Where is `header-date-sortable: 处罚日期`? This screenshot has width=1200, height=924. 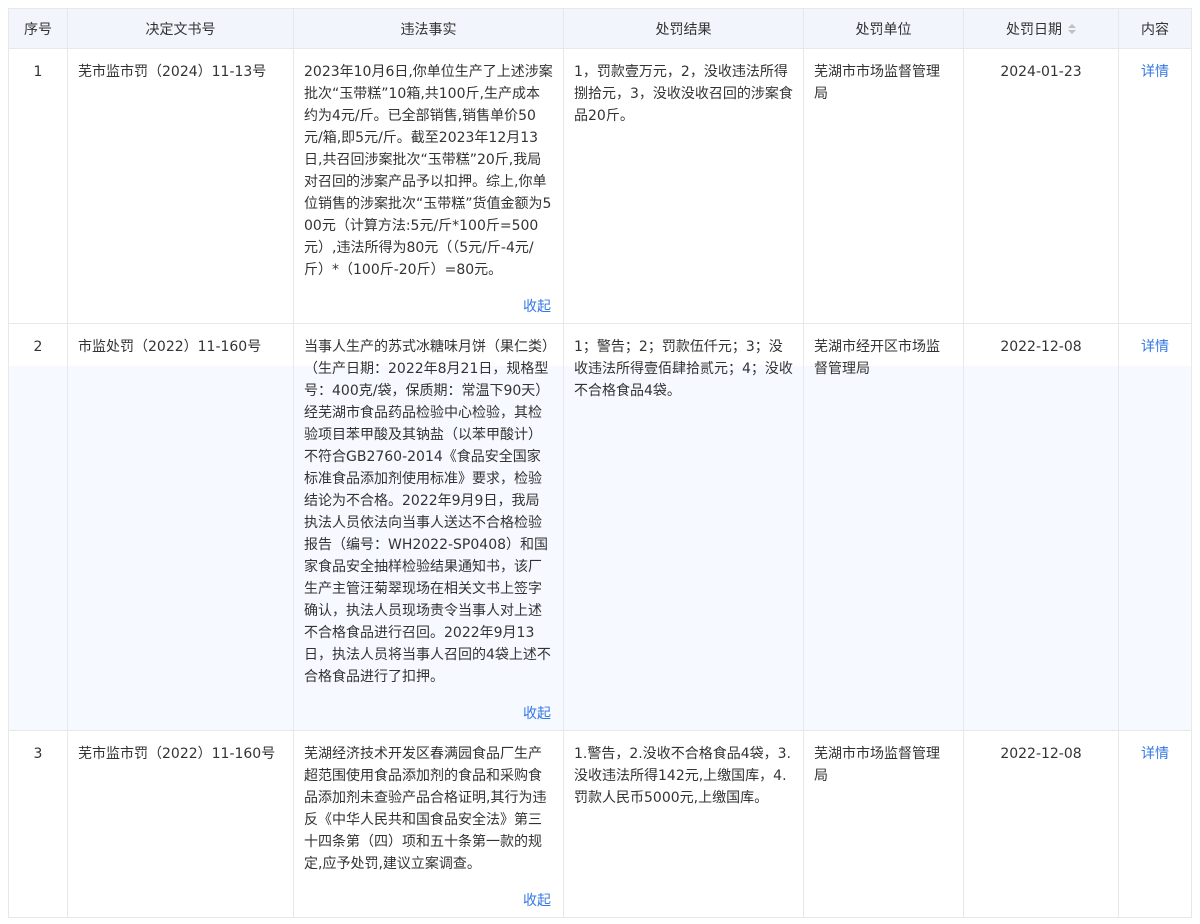
header-date-sortable: 处罚日期 is located at coordinates (1040, 28).